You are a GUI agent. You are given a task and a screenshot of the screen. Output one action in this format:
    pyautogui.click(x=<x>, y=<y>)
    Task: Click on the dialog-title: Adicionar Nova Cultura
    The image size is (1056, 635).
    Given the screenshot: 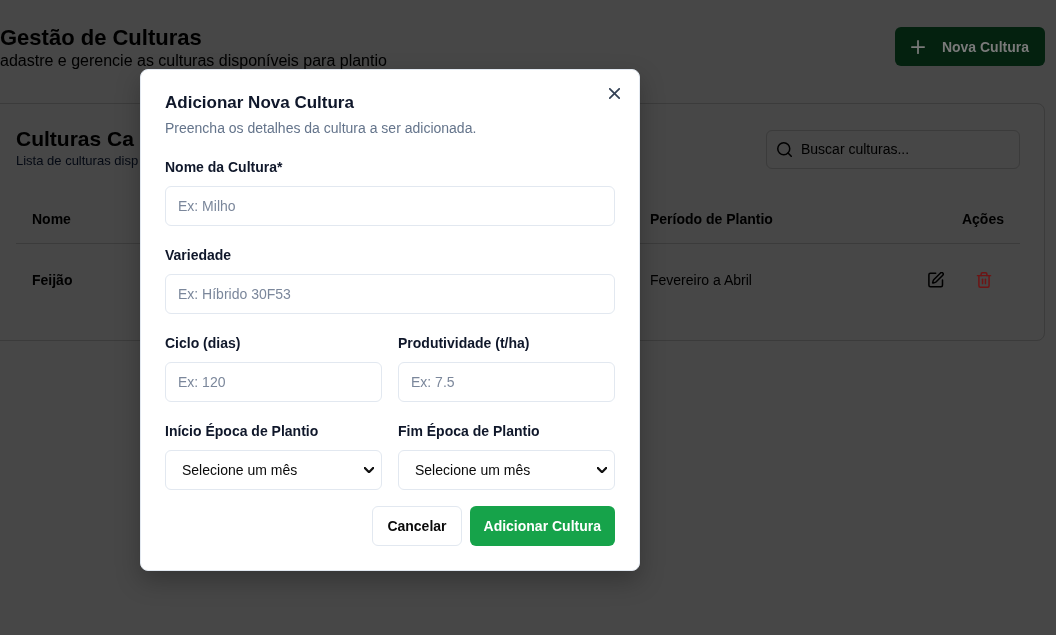 What is the action you would take?
    pyautogui.click(x=260, y=103)
    